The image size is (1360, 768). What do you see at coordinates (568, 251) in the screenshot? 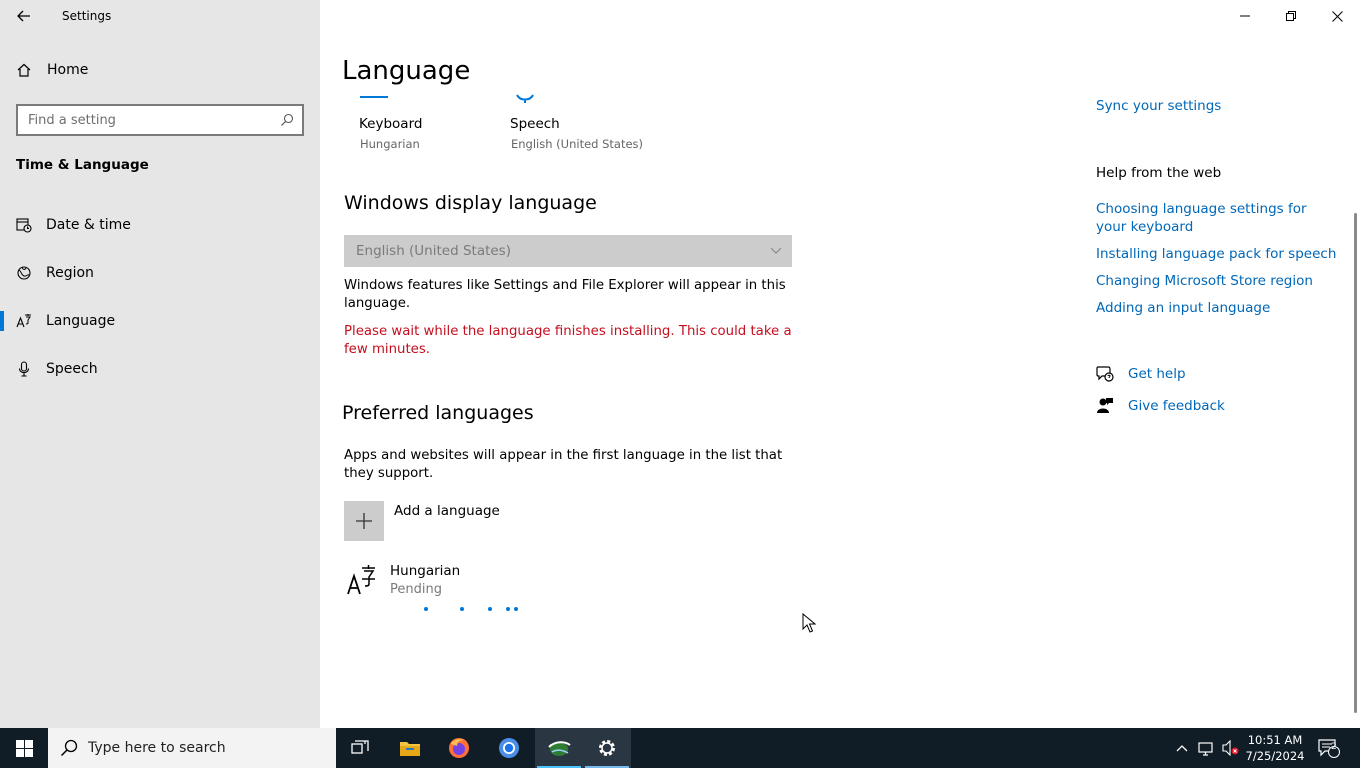
I see `display-language-dropdown: English (United States)` at bounding box center [568, 251].